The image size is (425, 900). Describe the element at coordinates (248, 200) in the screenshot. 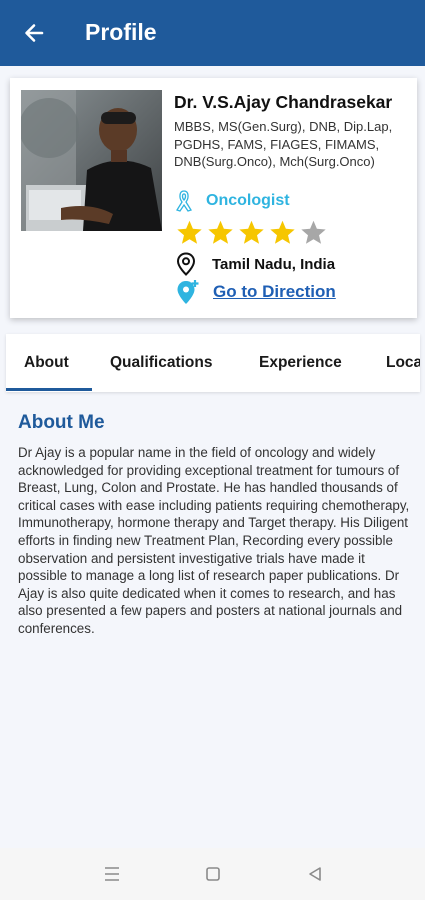

I see `specialty-label: Oncologist` at that location.